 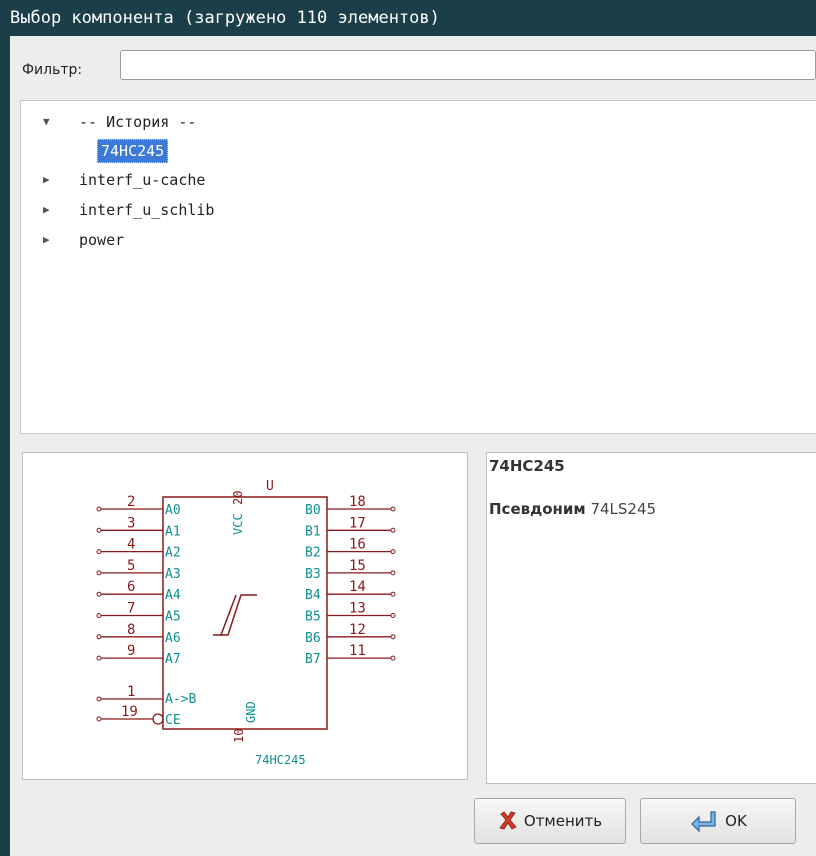 What do you see at coordinates (239, 736) in the screenshot?
I see `gnd-pin-number: 10` at bounding box center [239, 736].